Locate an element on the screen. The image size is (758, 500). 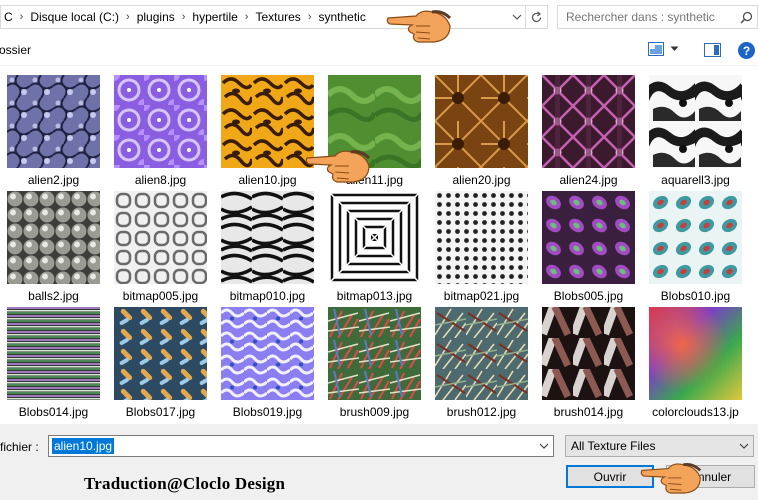
file-item: Blobs005.jpg is located at coordinates (588, 248).